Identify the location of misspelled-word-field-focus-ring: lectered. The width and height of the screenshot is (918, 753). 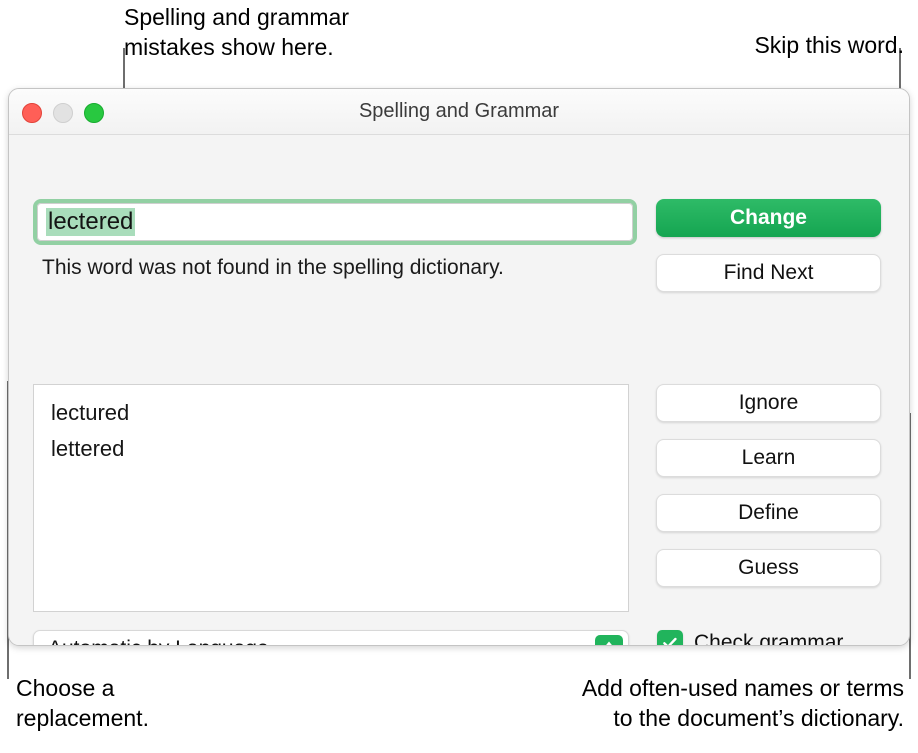
(335, 222).